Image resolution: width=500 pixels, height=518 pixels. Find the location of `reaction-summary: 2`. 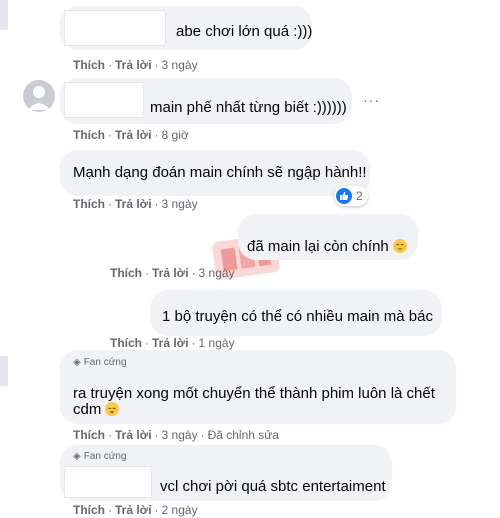

reaction-summary: 2 is located at coordinates (351, 196).